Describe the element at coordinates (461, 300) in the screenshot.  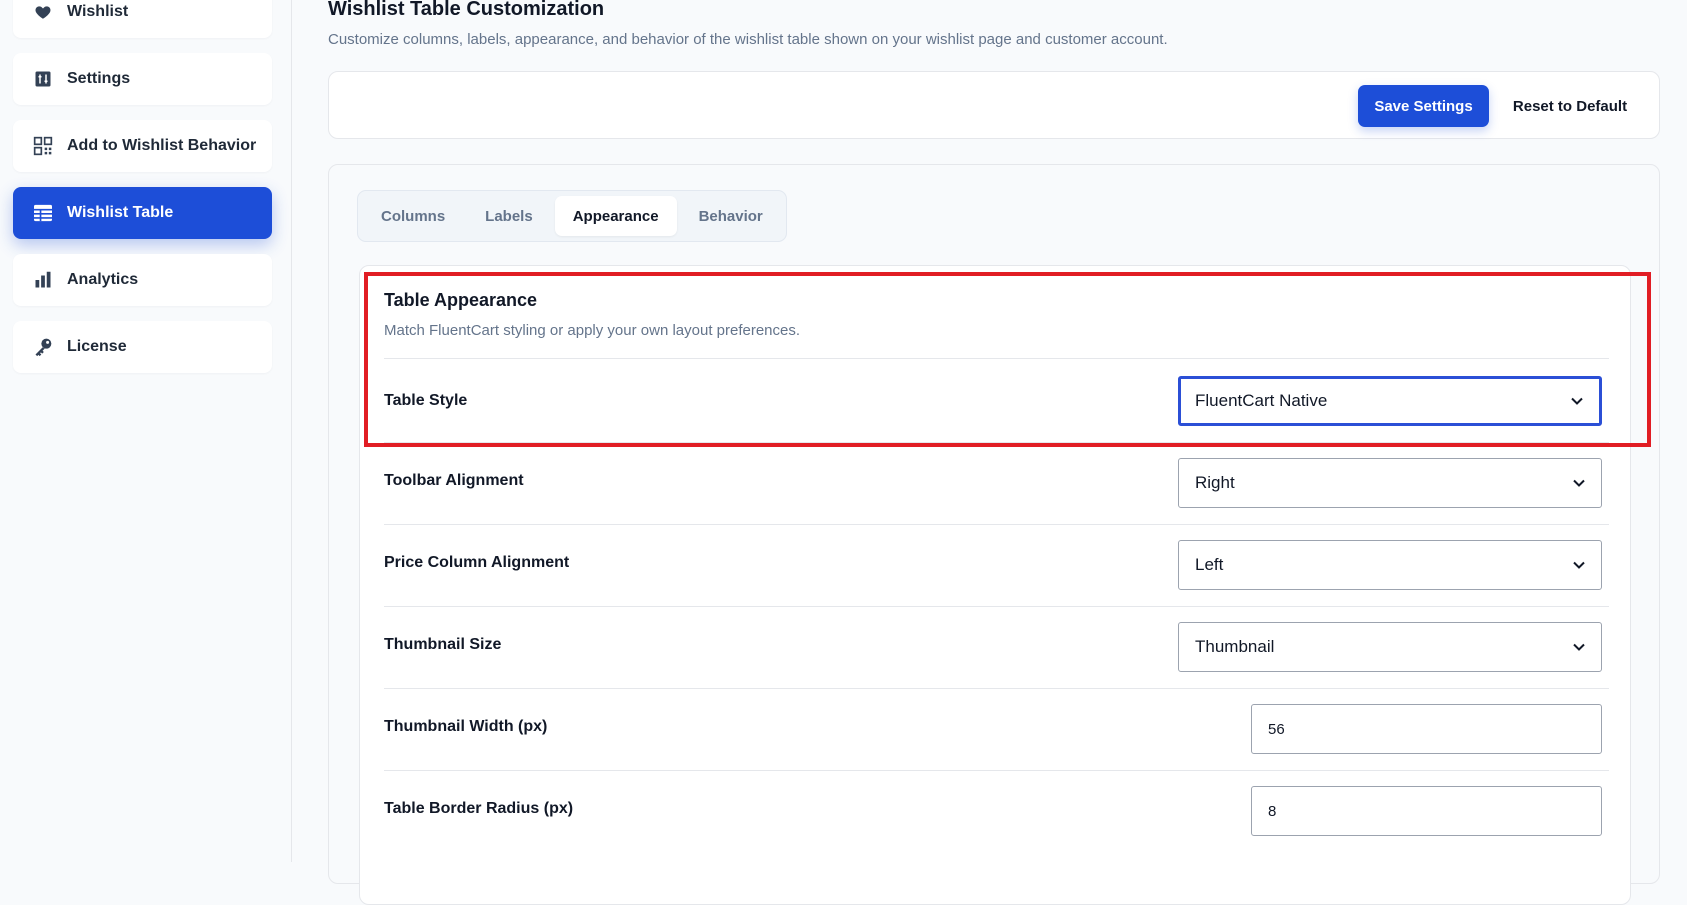
I see `card-title: Table Appearance` at that location.